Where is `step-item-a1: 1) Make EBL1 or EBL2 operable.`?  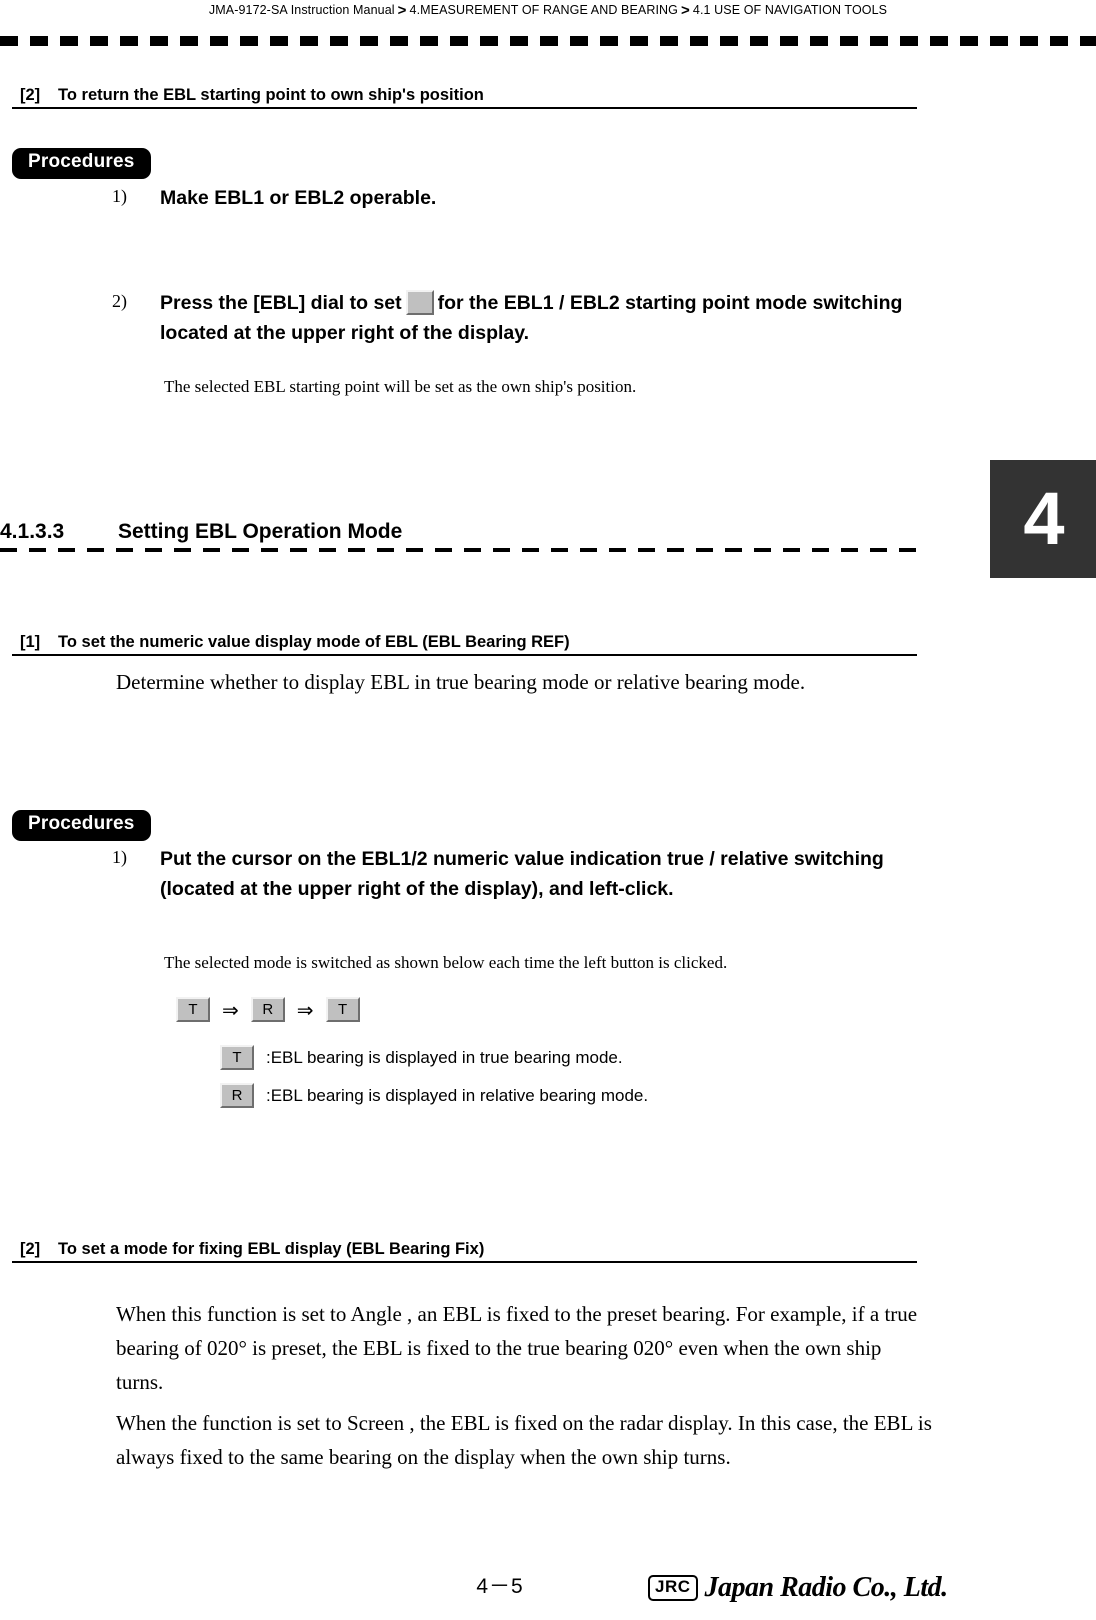
step-item-a1: 1) Make EBL1 or EBL2 operable. is located at coordinates (522, 198).